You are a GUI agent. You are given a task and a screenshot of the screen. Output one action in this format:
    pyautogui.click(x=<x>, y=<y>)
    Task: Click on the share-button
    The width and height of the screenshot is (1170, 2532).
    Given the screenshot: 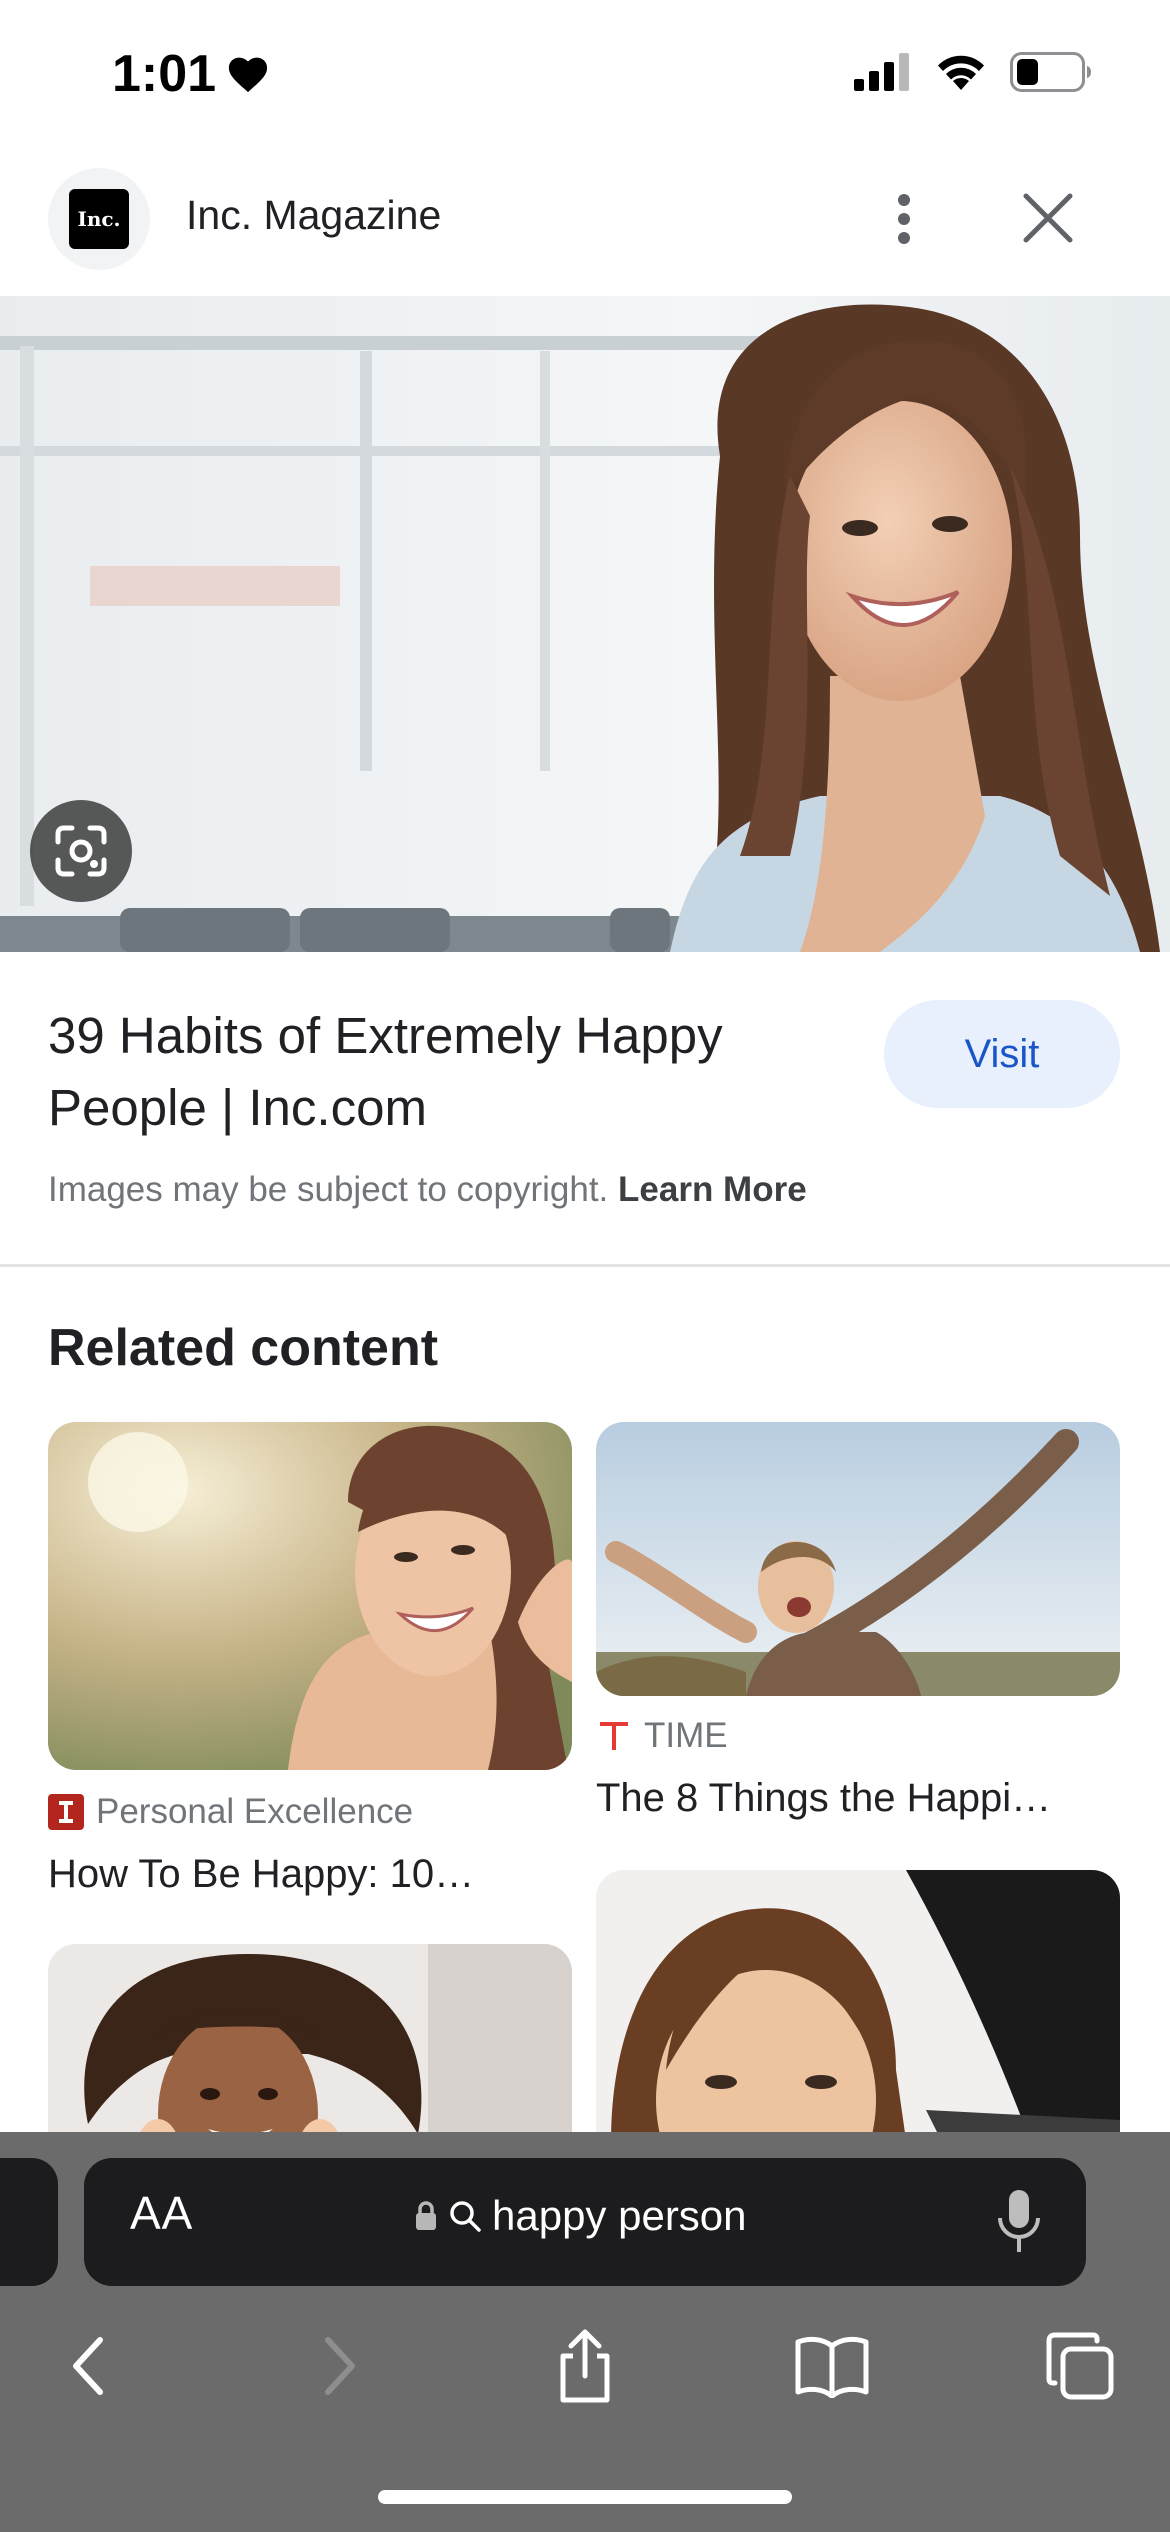 What is the action you would take?
    pyautogui.click(x=585, y=2366)
    